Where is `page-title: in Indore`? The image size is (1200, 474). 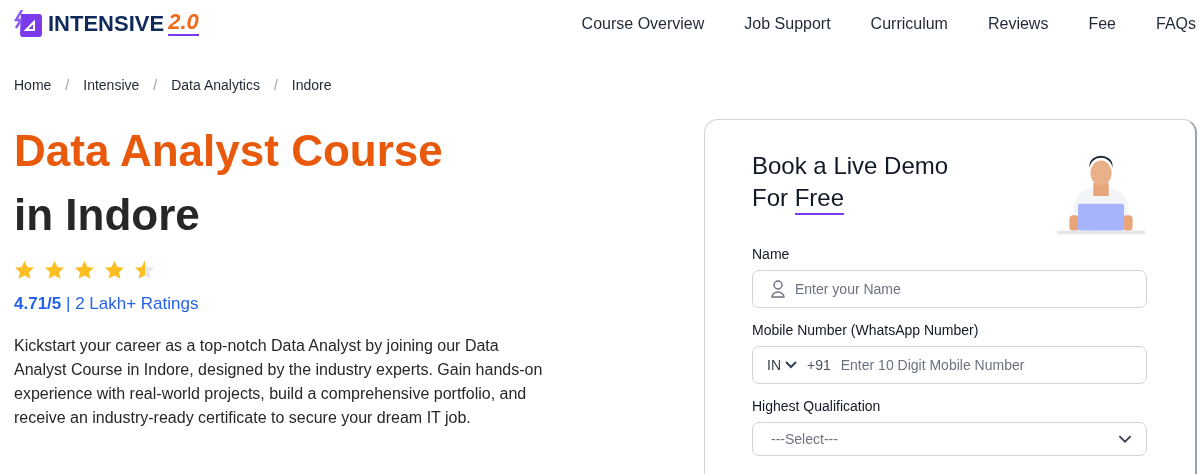 page-title: in Indore is located at coordinates (107, 215).